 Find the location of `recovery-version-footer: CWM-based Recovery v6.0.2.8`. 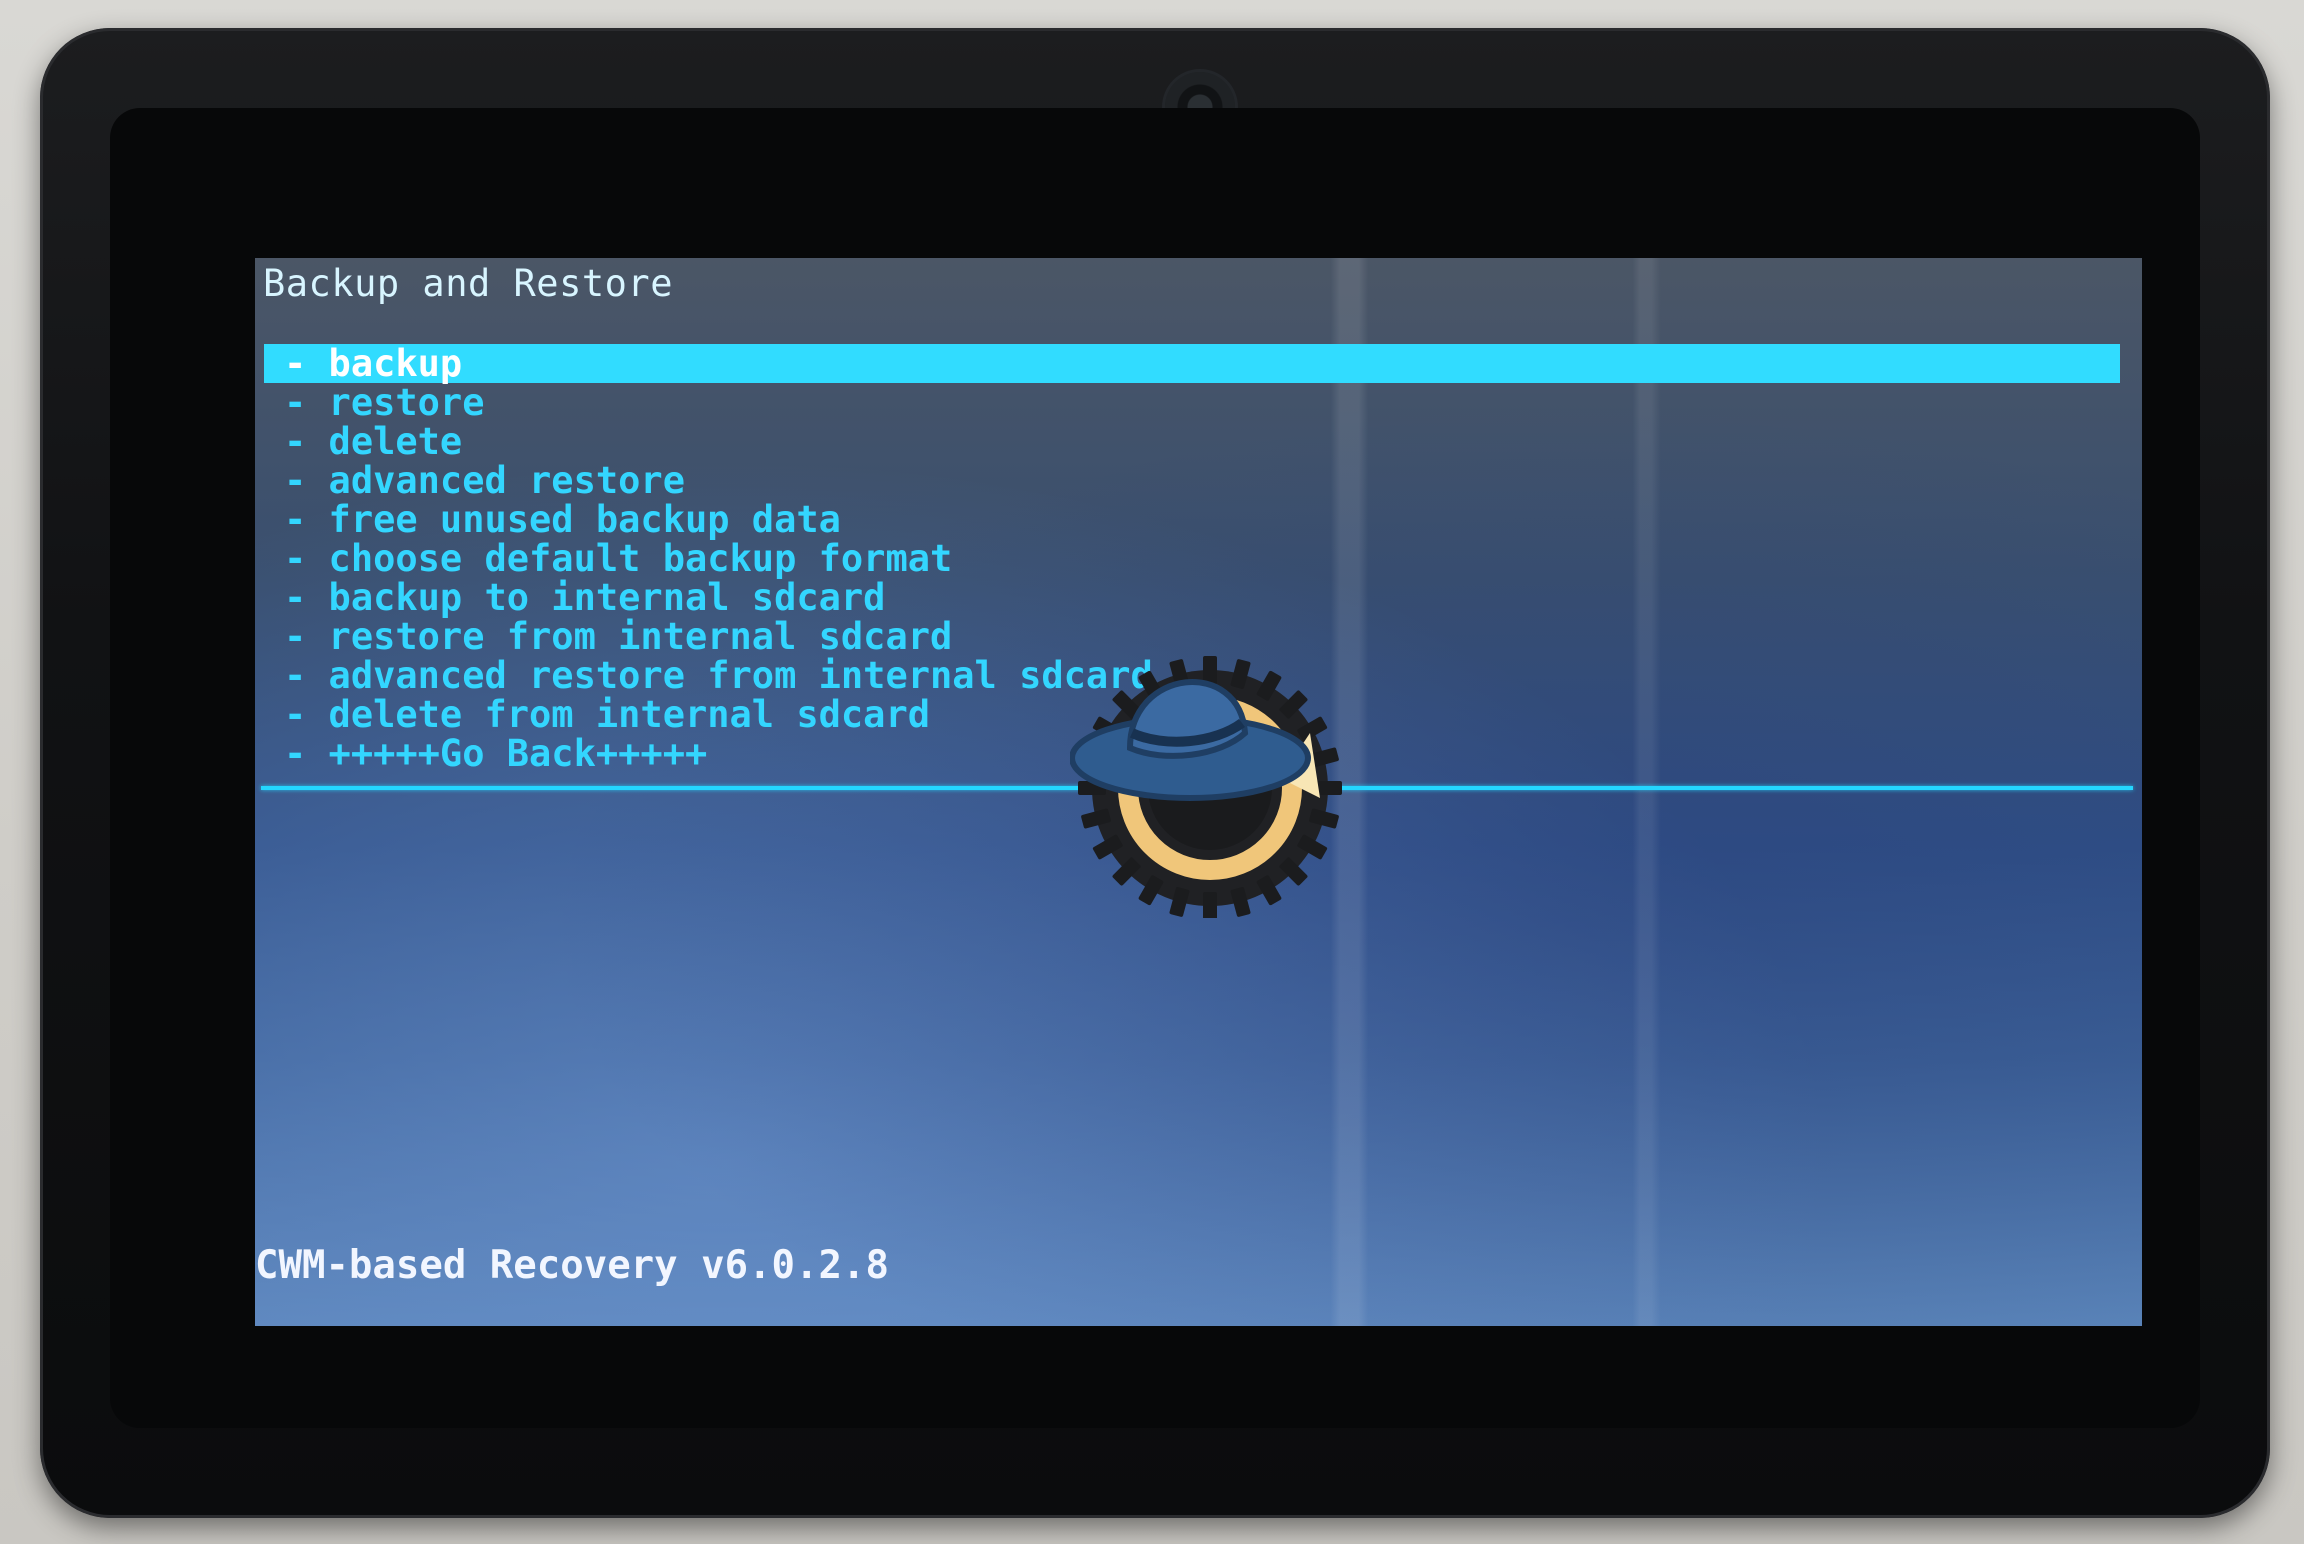

recovery-version-footer: CWM-based Recovery v6.0.2.8 is located at coordinates (572, 1265).